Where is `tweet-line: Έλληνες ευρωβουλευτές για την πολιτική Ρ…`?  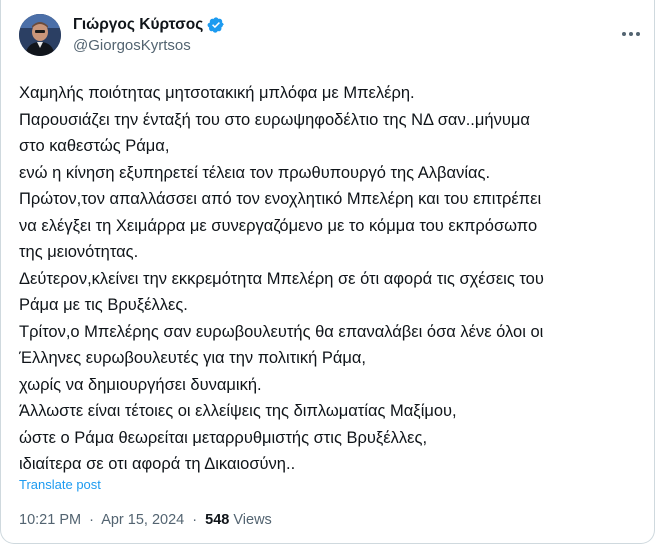 tweet-line: Έλληνες ευρωβουλευτές για την πολιτική Ρ… is located at coordinates (192, 358).